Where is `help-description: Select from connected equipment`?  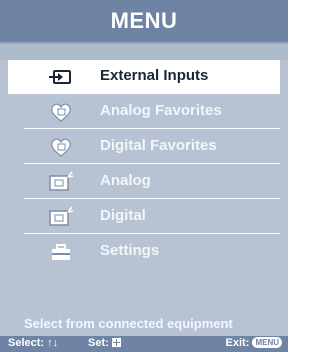 help-description: Select from connected equipment is located at coordinates (128, 323).